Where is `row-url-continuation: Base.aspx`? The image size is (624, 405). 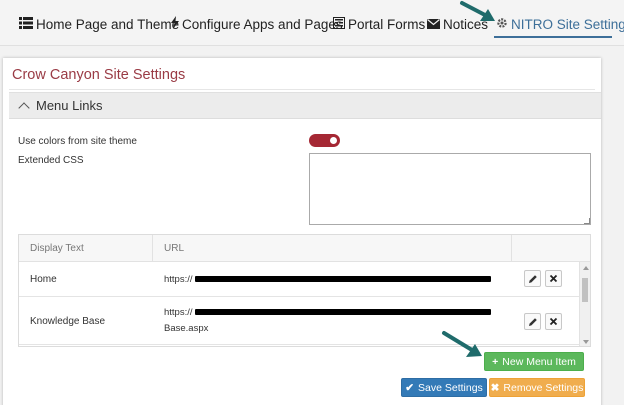 row-url-continuation: Base.aspx is located at coordinates (186, 328).